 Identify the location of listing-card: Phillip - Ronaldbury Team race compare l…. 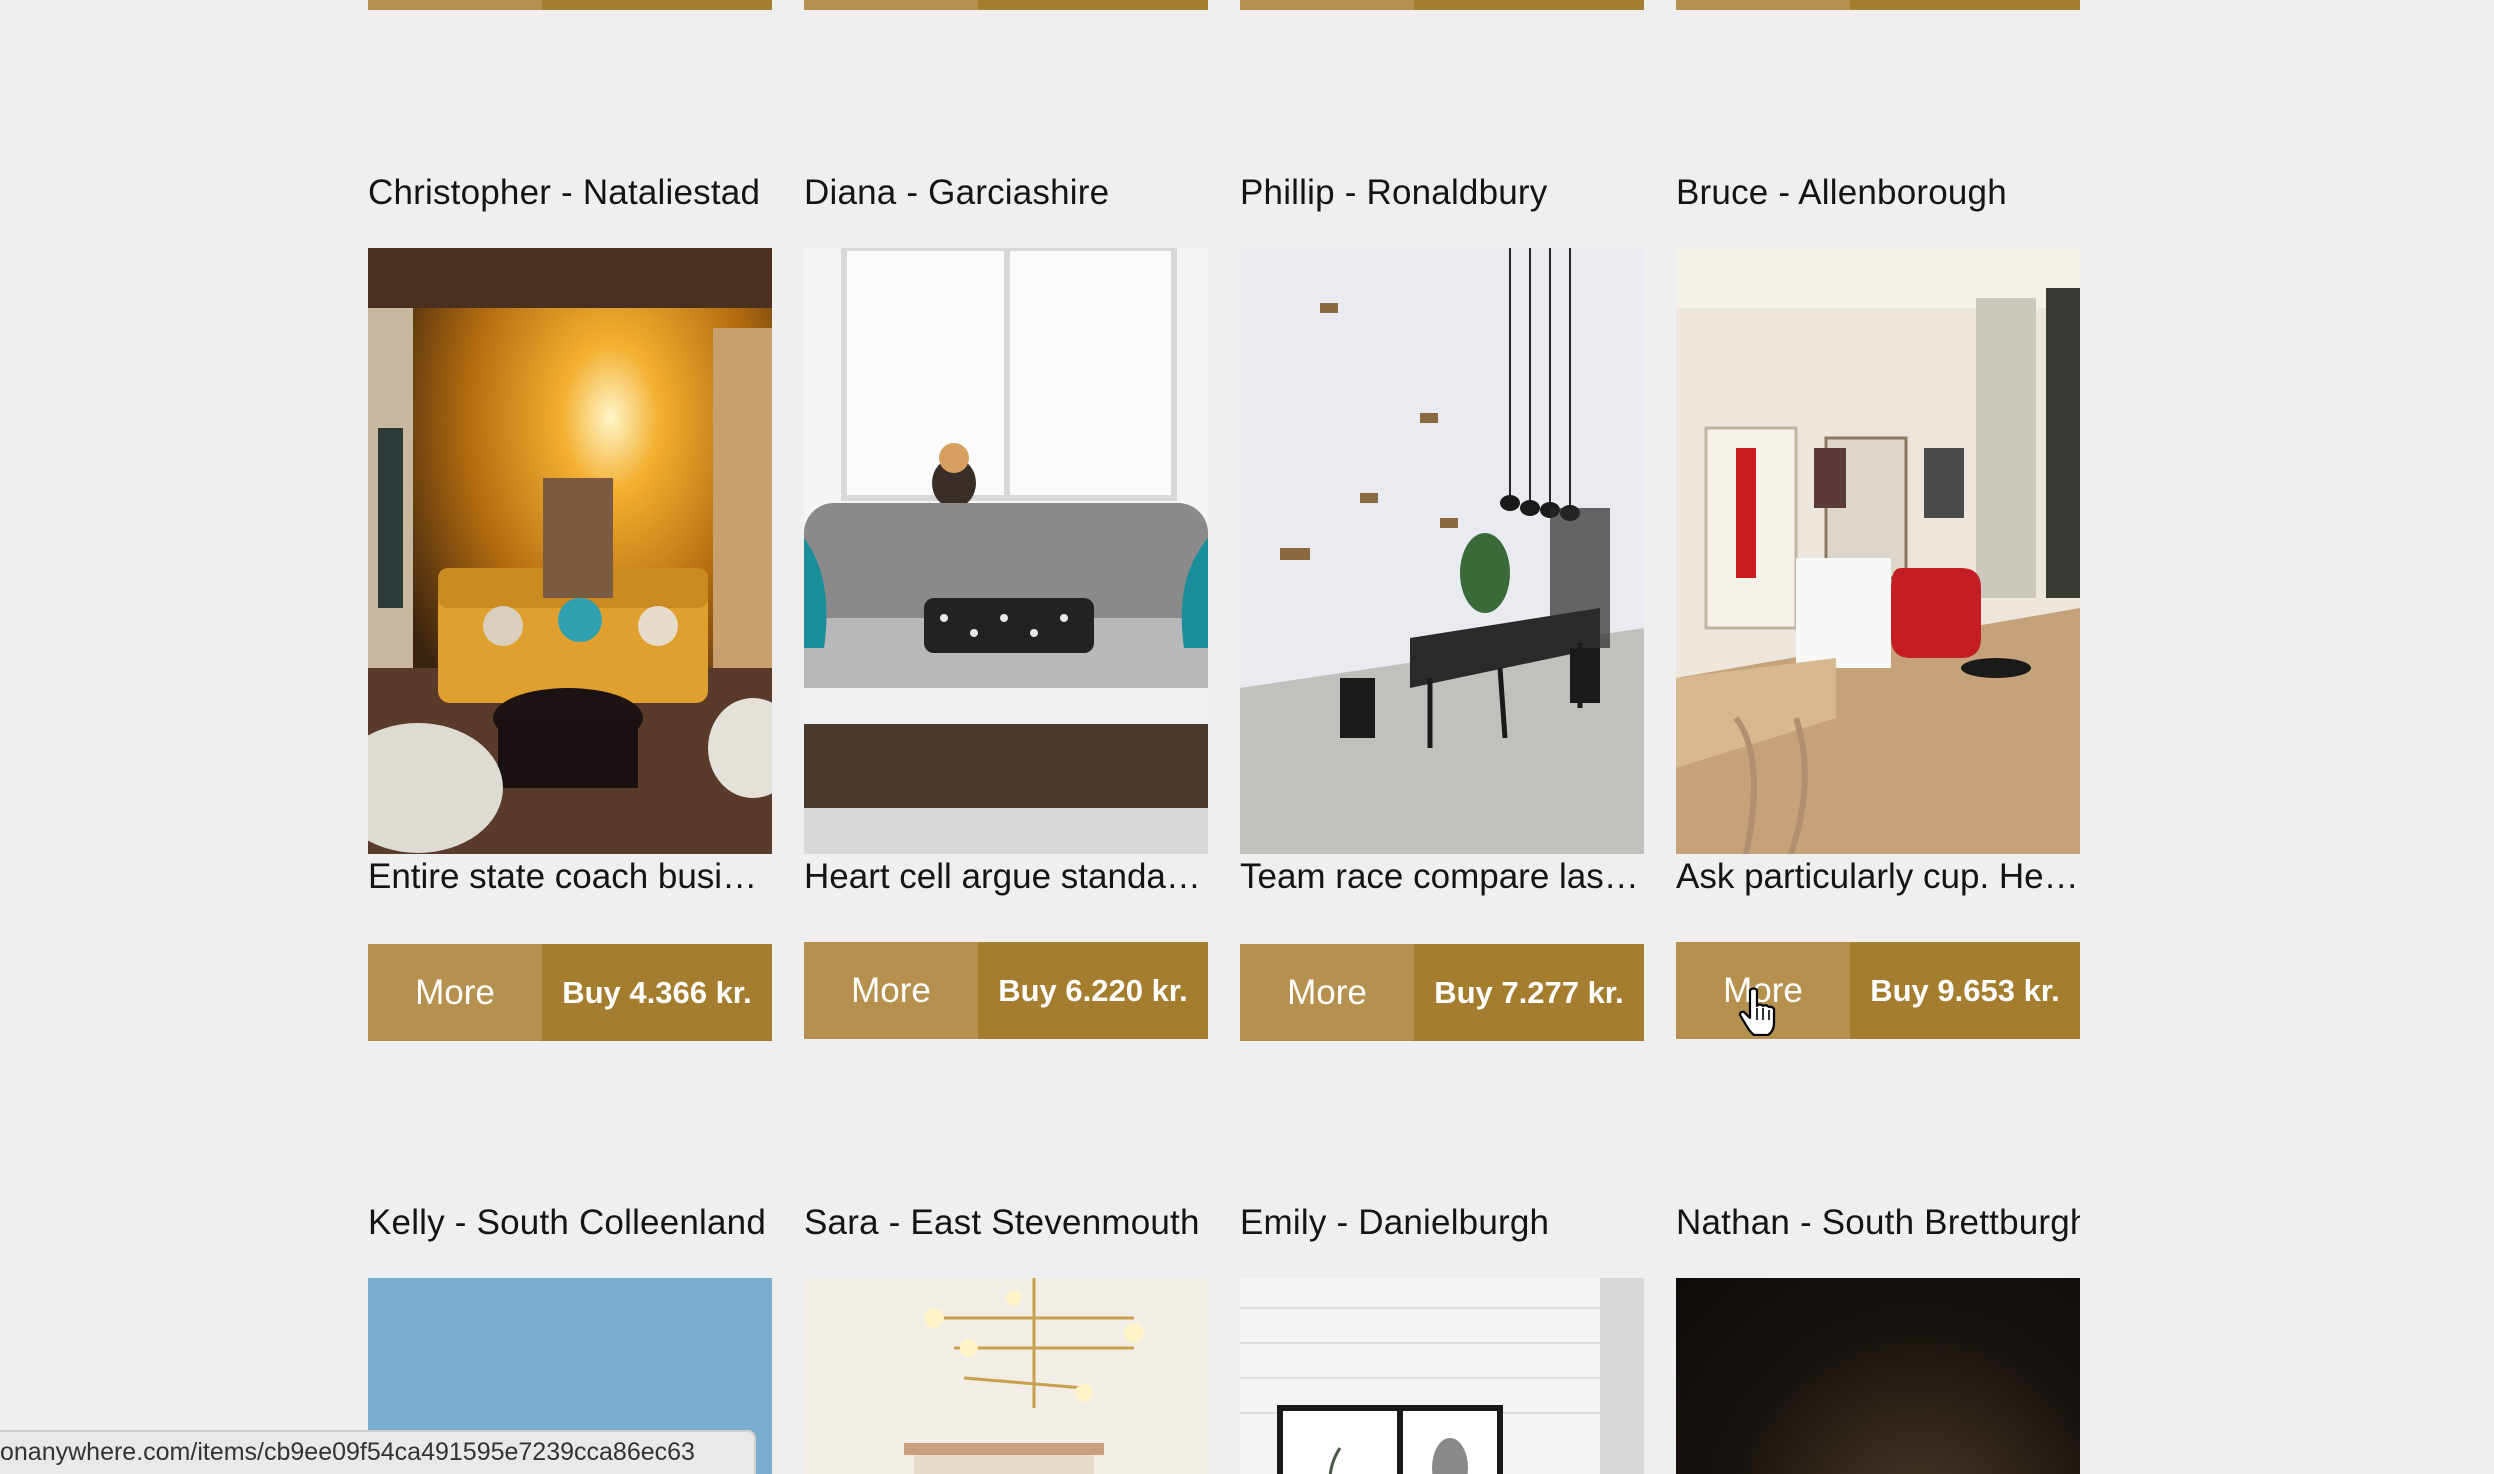
(1442, 605).